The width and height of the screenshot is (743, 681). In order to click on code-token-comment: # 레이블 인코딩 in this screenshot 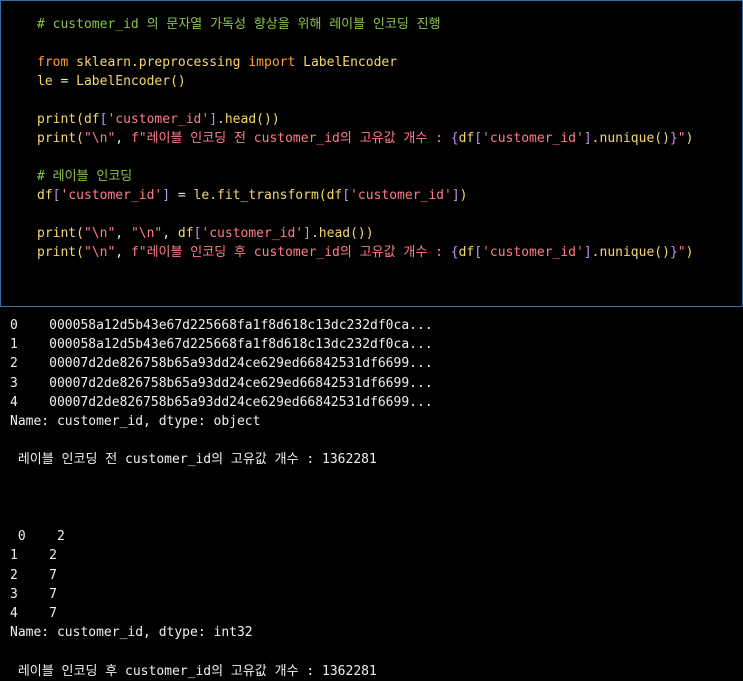, I will do `click(85, 176)`.